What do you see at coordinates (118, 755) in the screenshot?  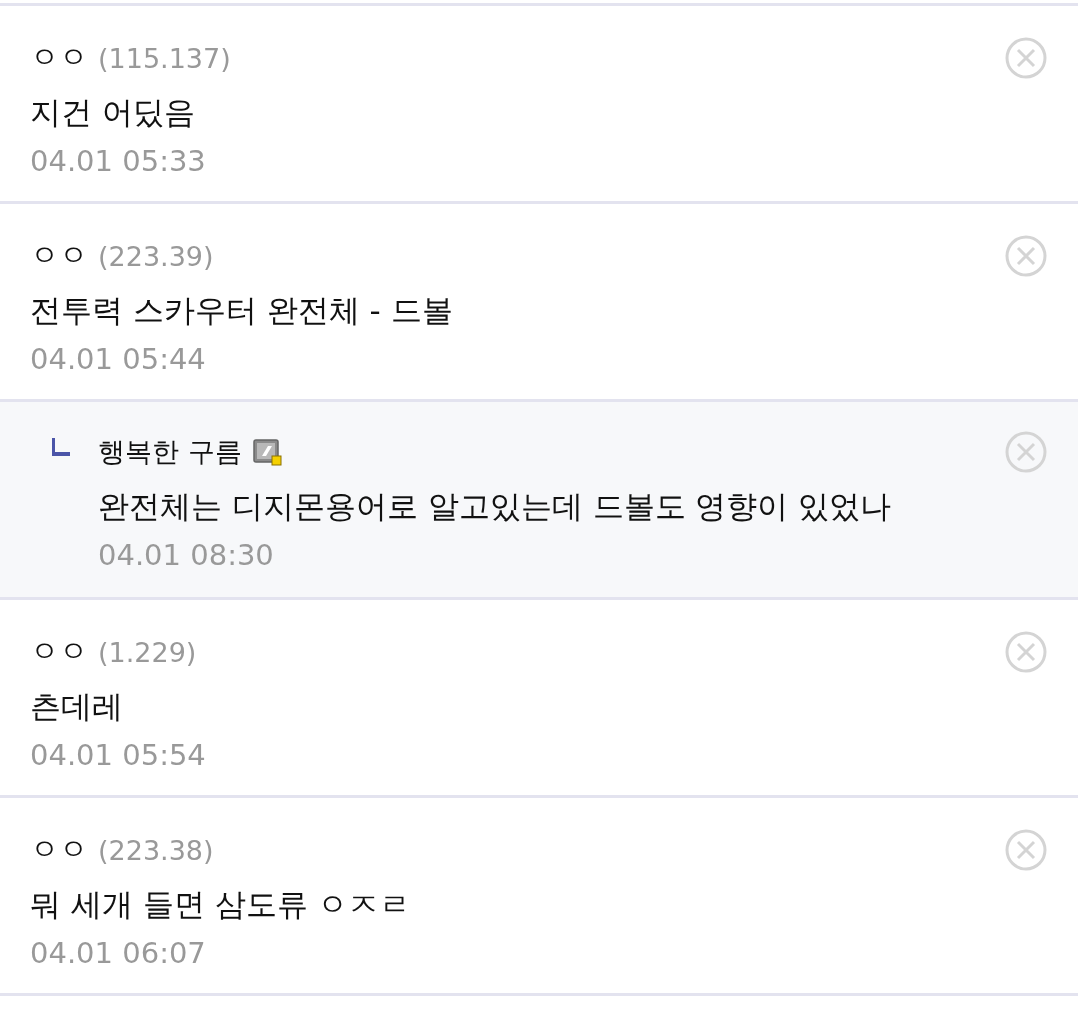 I see `comment-date: 04.01 05:54` at bounding box center [118, 755].